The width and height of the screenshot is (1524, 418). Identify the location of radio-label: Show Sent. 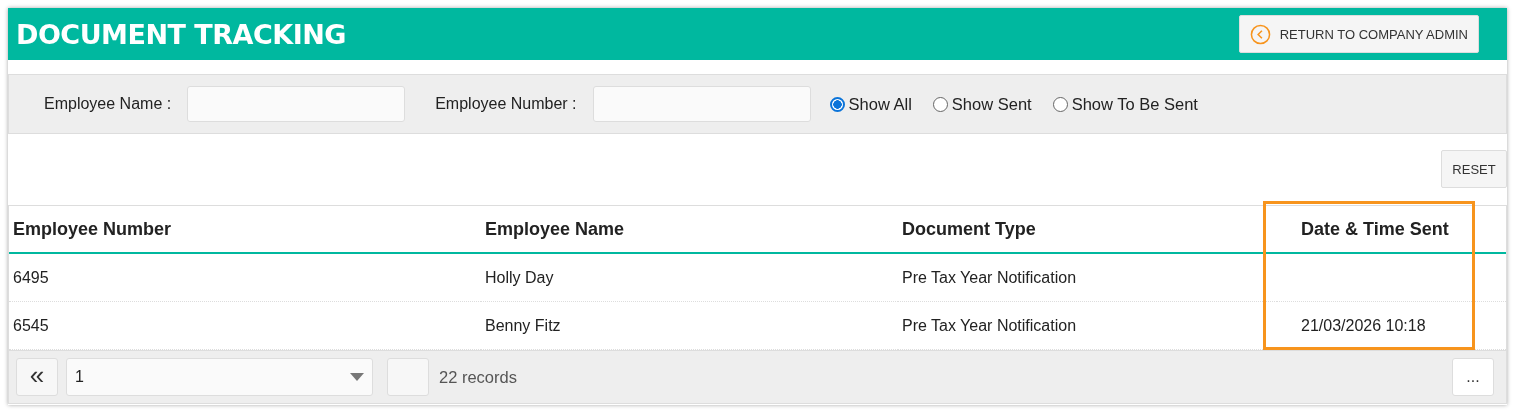
(991, 104).